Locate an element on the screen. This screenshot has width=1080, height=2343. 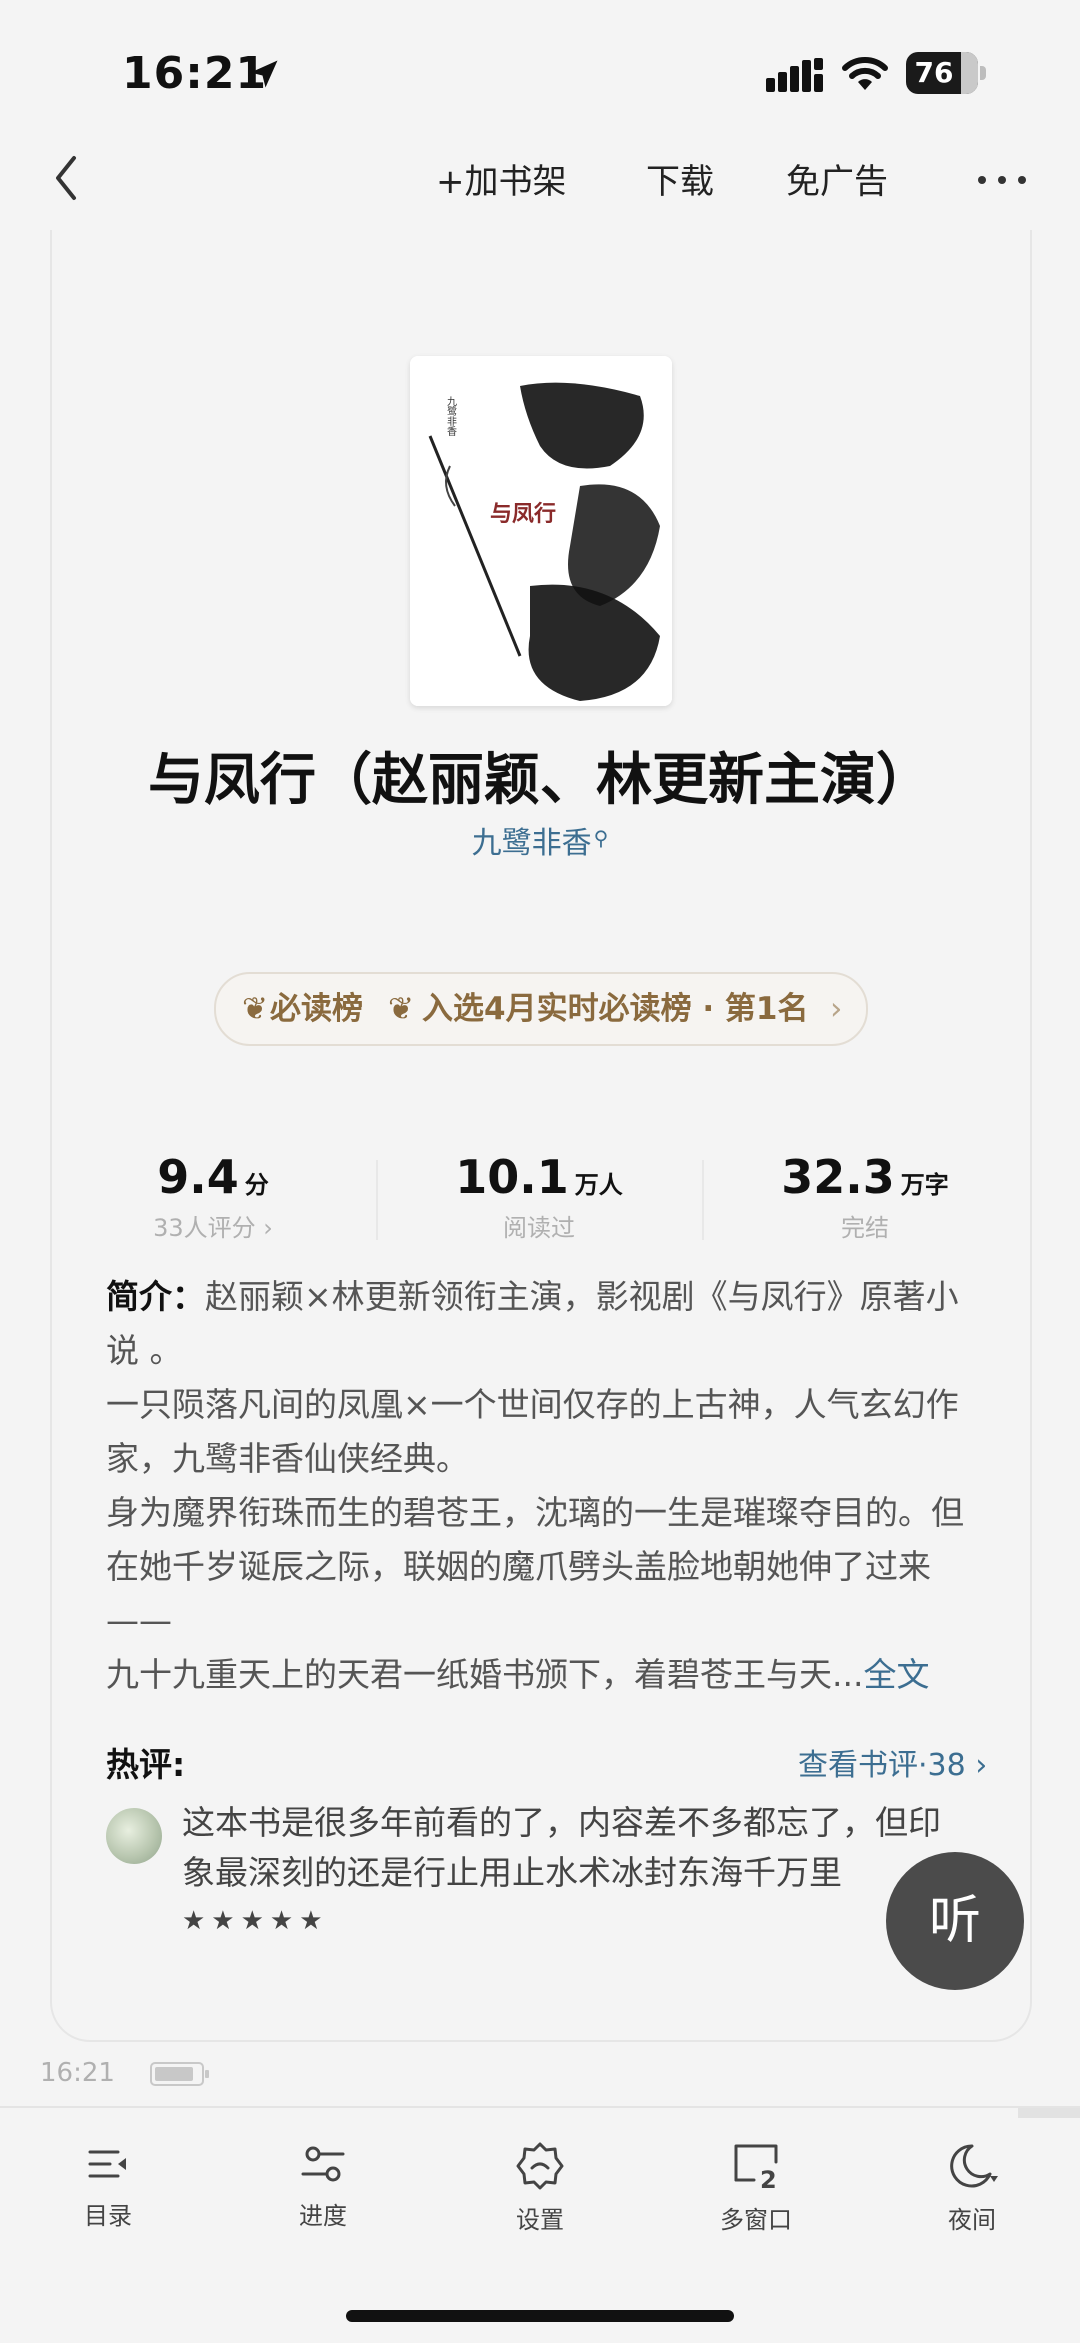
rank-badge: ❦ 必读榜 ❦ 入选4月实时必读榜 · 第1名 › is located at coordinates (541, 1009).